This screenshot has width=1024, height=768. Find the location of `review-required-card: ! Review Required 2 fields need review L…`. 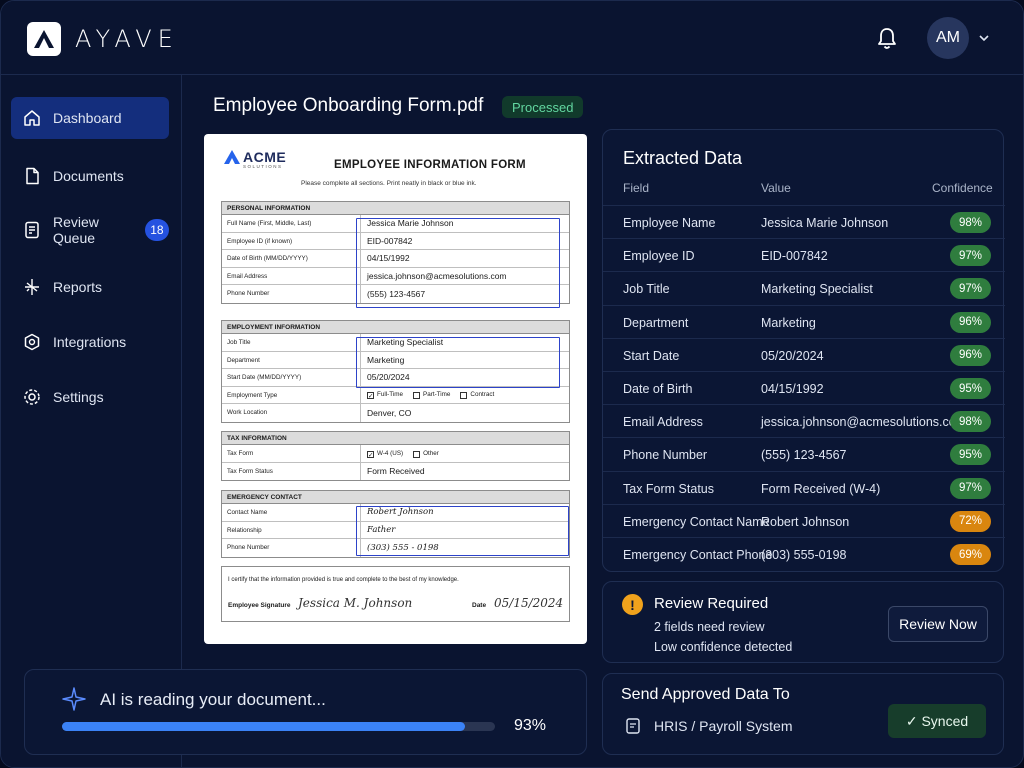

review-required-card: ! Review Required 2 fields need review L… is located at coordinates (803, 622).